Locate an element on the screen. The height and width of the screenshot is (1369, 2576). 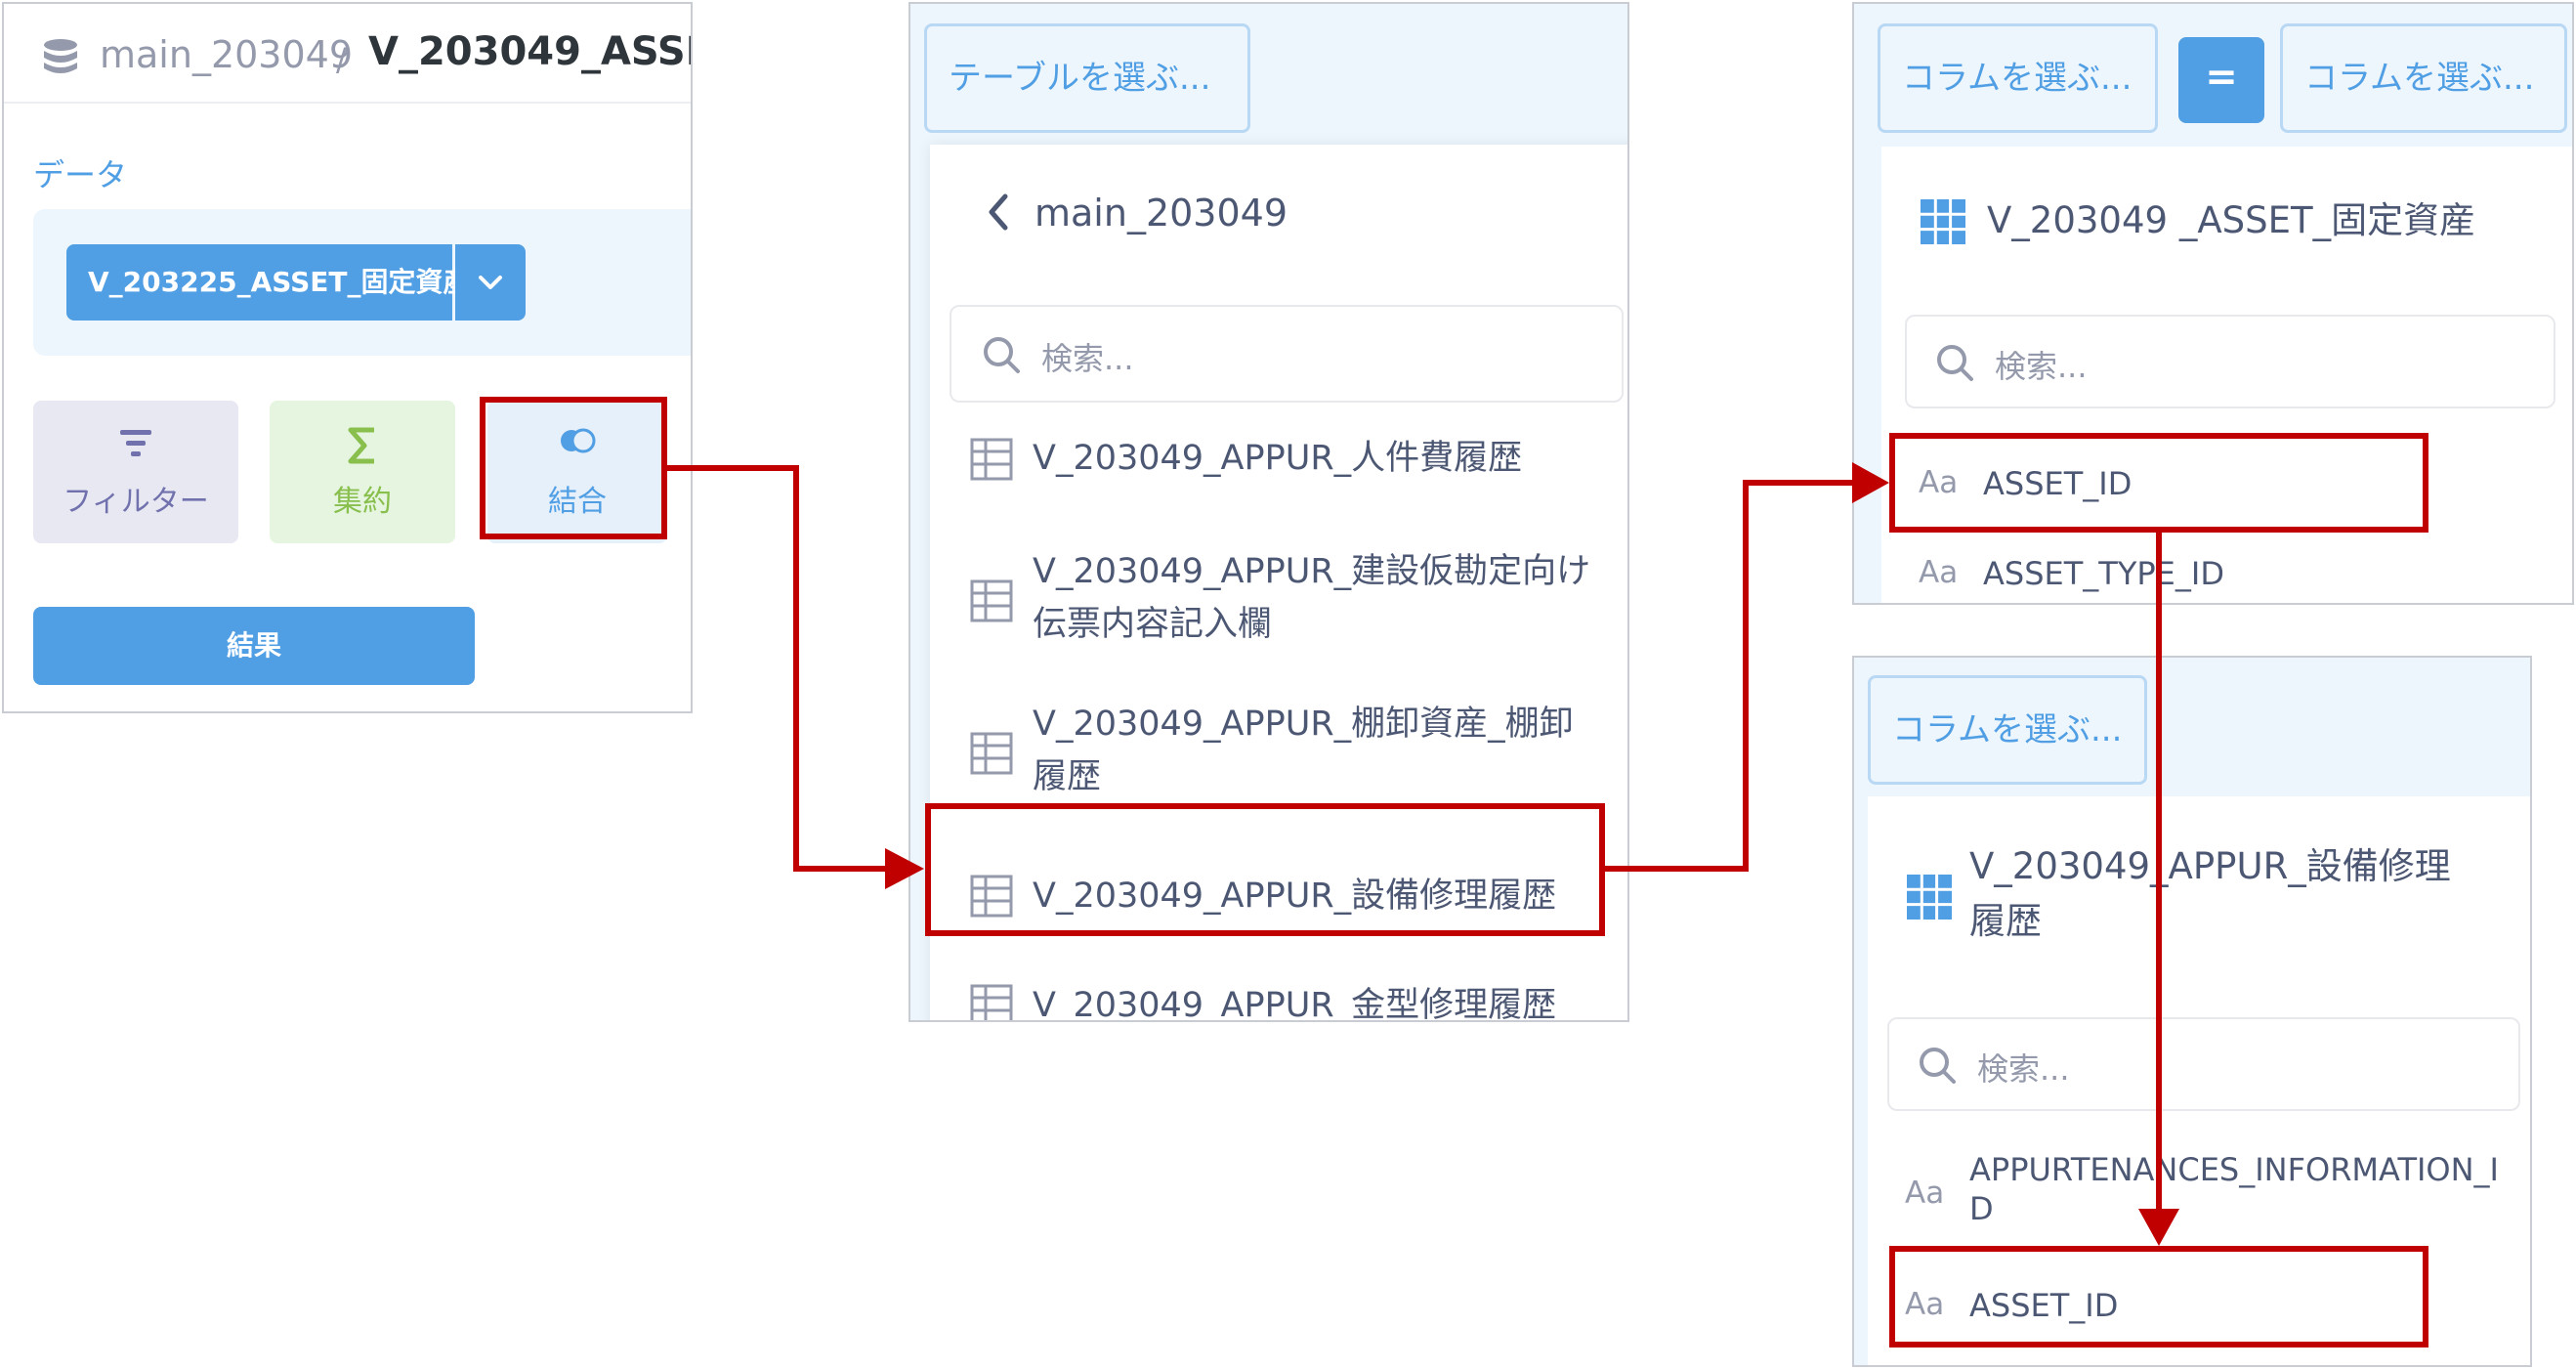
arrow-table-to-column is located at coordinates (1747, 667).